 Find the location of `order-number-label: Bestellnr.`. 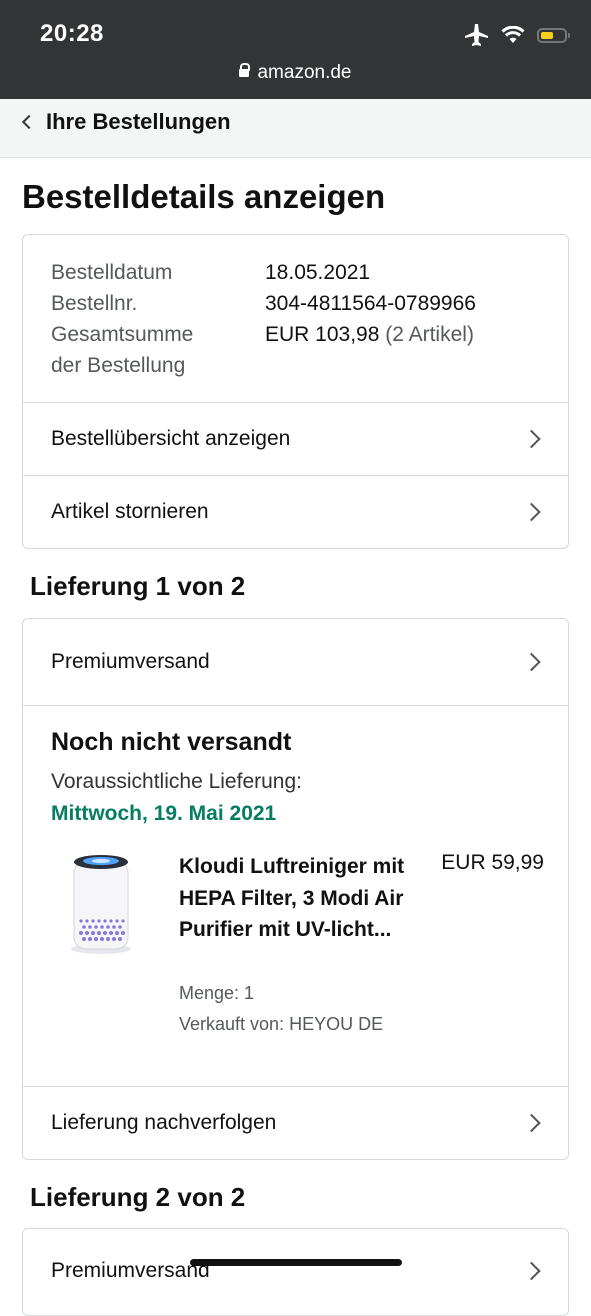

order-number-label: Bestellnr. is located at coordinates (94, 303).